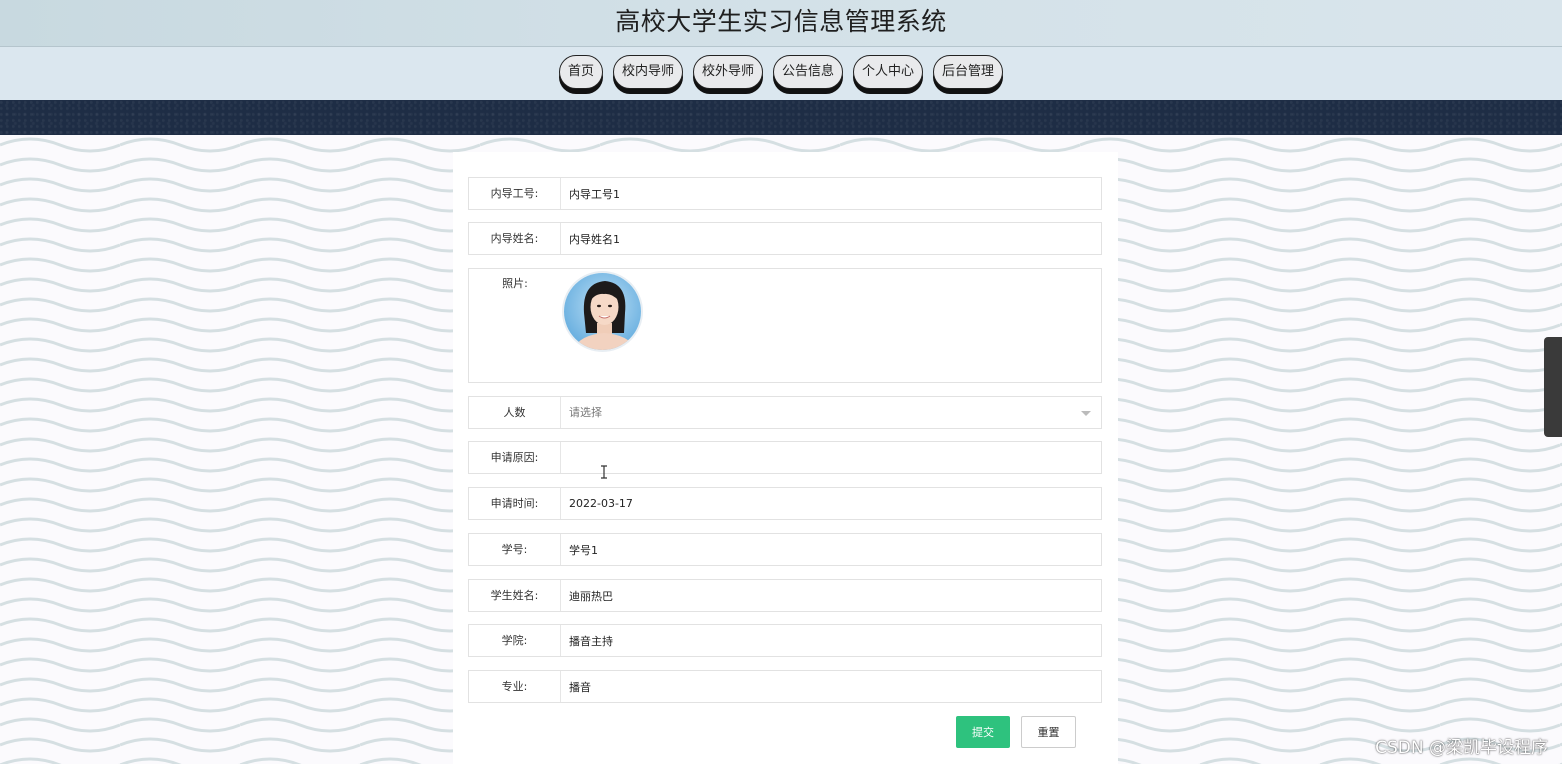  I want to click on student-id-row: 学号:, so click(785, 549).